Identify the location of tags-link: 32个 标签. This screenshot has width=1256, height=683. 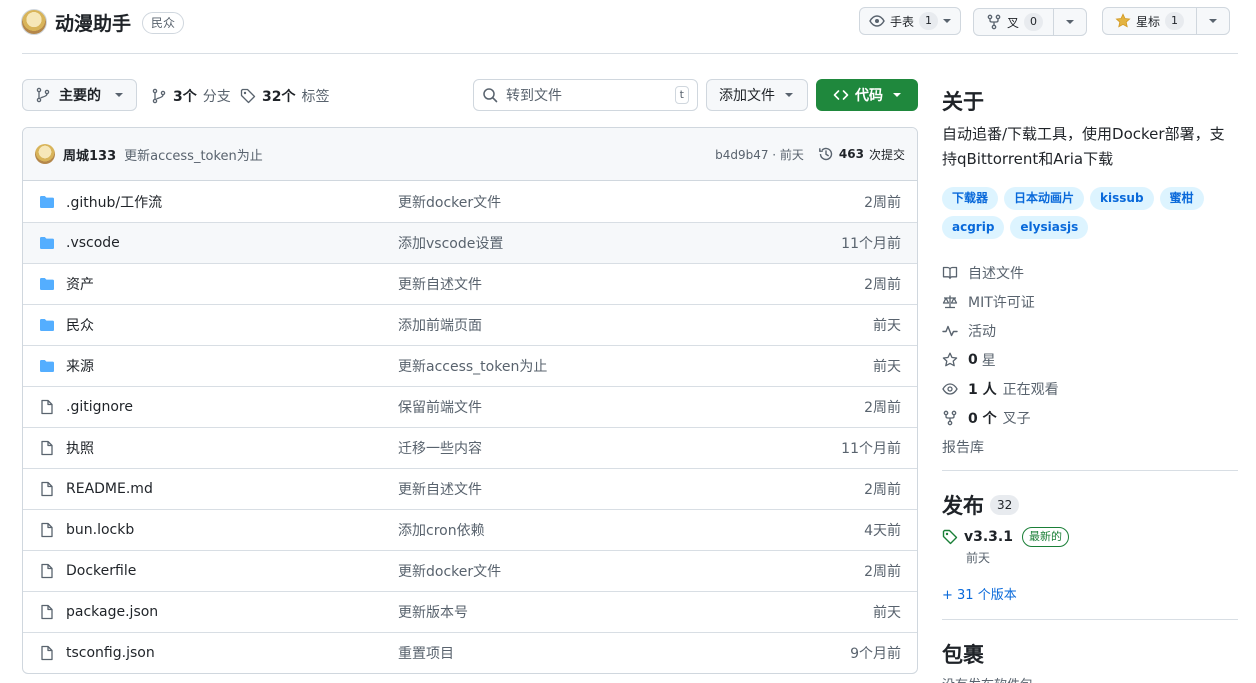
(284, 96).